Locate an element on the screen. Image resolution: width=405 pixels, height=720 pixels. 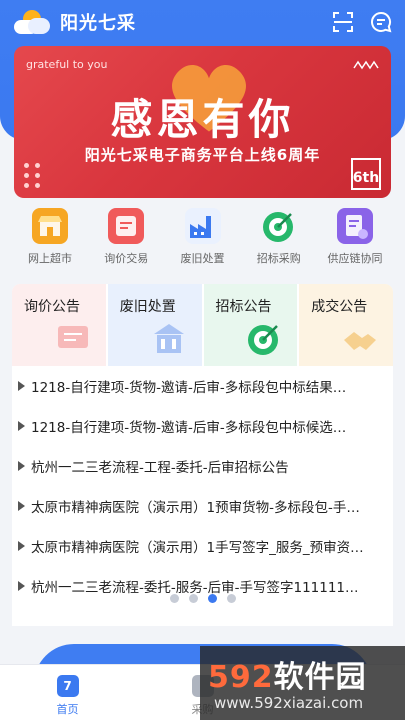
tab-home: 7 首页 is located at coordinates (67, 692).